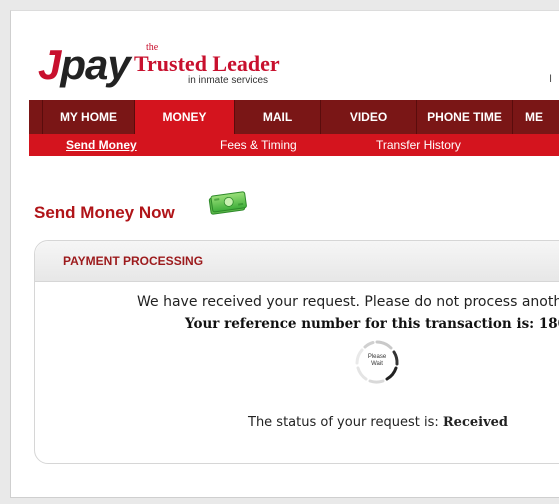  I want to click on nav-item-phone-time: PHONE TIME, so click(465, 117).